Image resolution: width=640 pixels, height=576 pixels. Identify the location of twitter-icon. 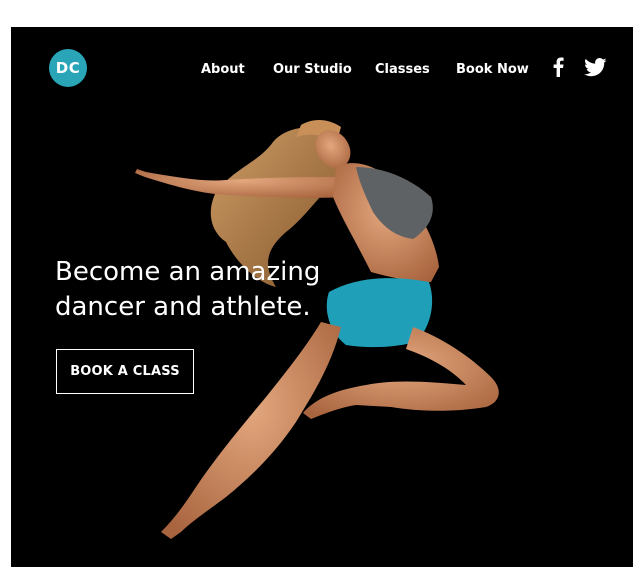
(595, 67).